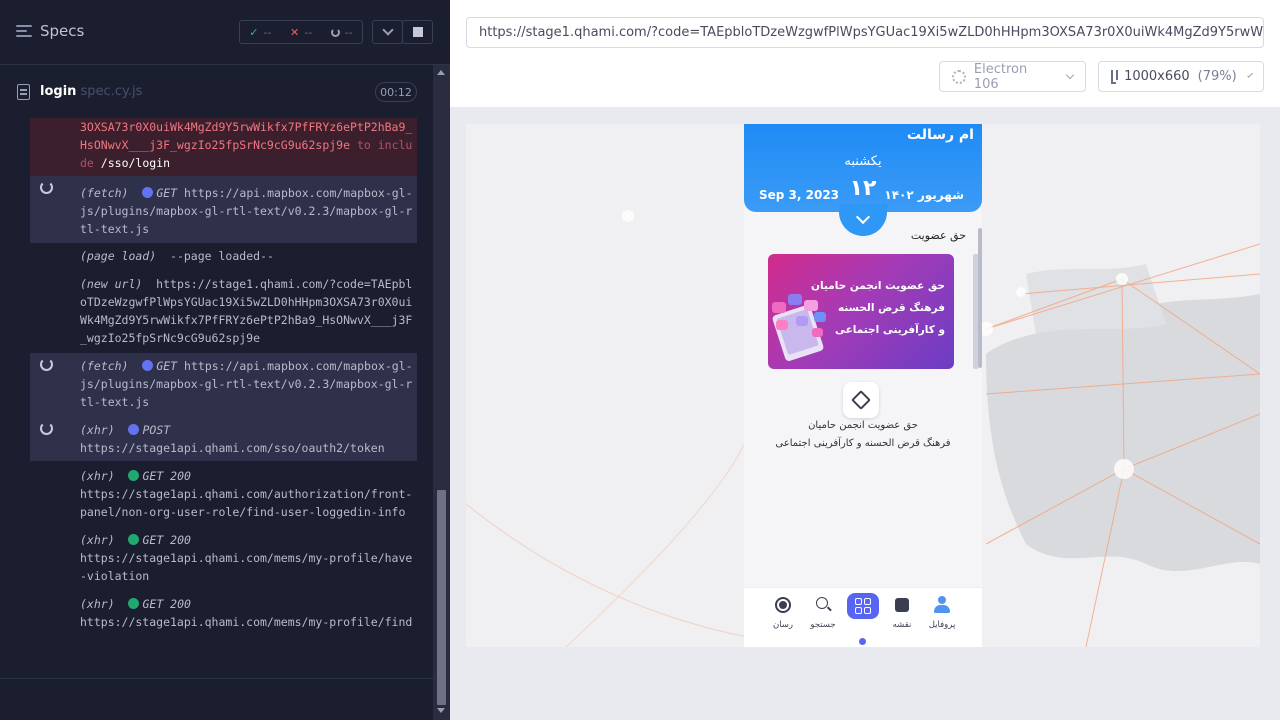 This screenshot has height=720, width=1280. I want to click on gregorian-date: Sep 3, 2023, so click(799, 195).